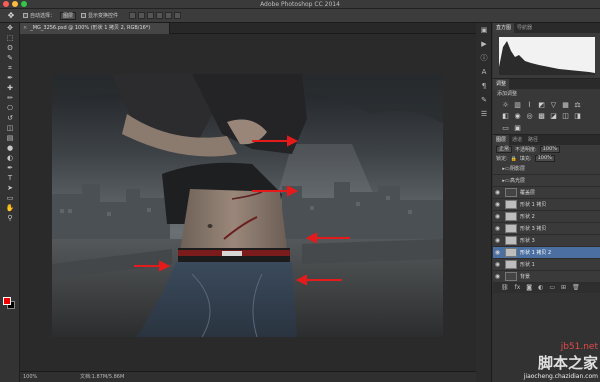 This screenshot has width=600, height=382. I want to click on dodge-icon: ◐, so click(10, 158).